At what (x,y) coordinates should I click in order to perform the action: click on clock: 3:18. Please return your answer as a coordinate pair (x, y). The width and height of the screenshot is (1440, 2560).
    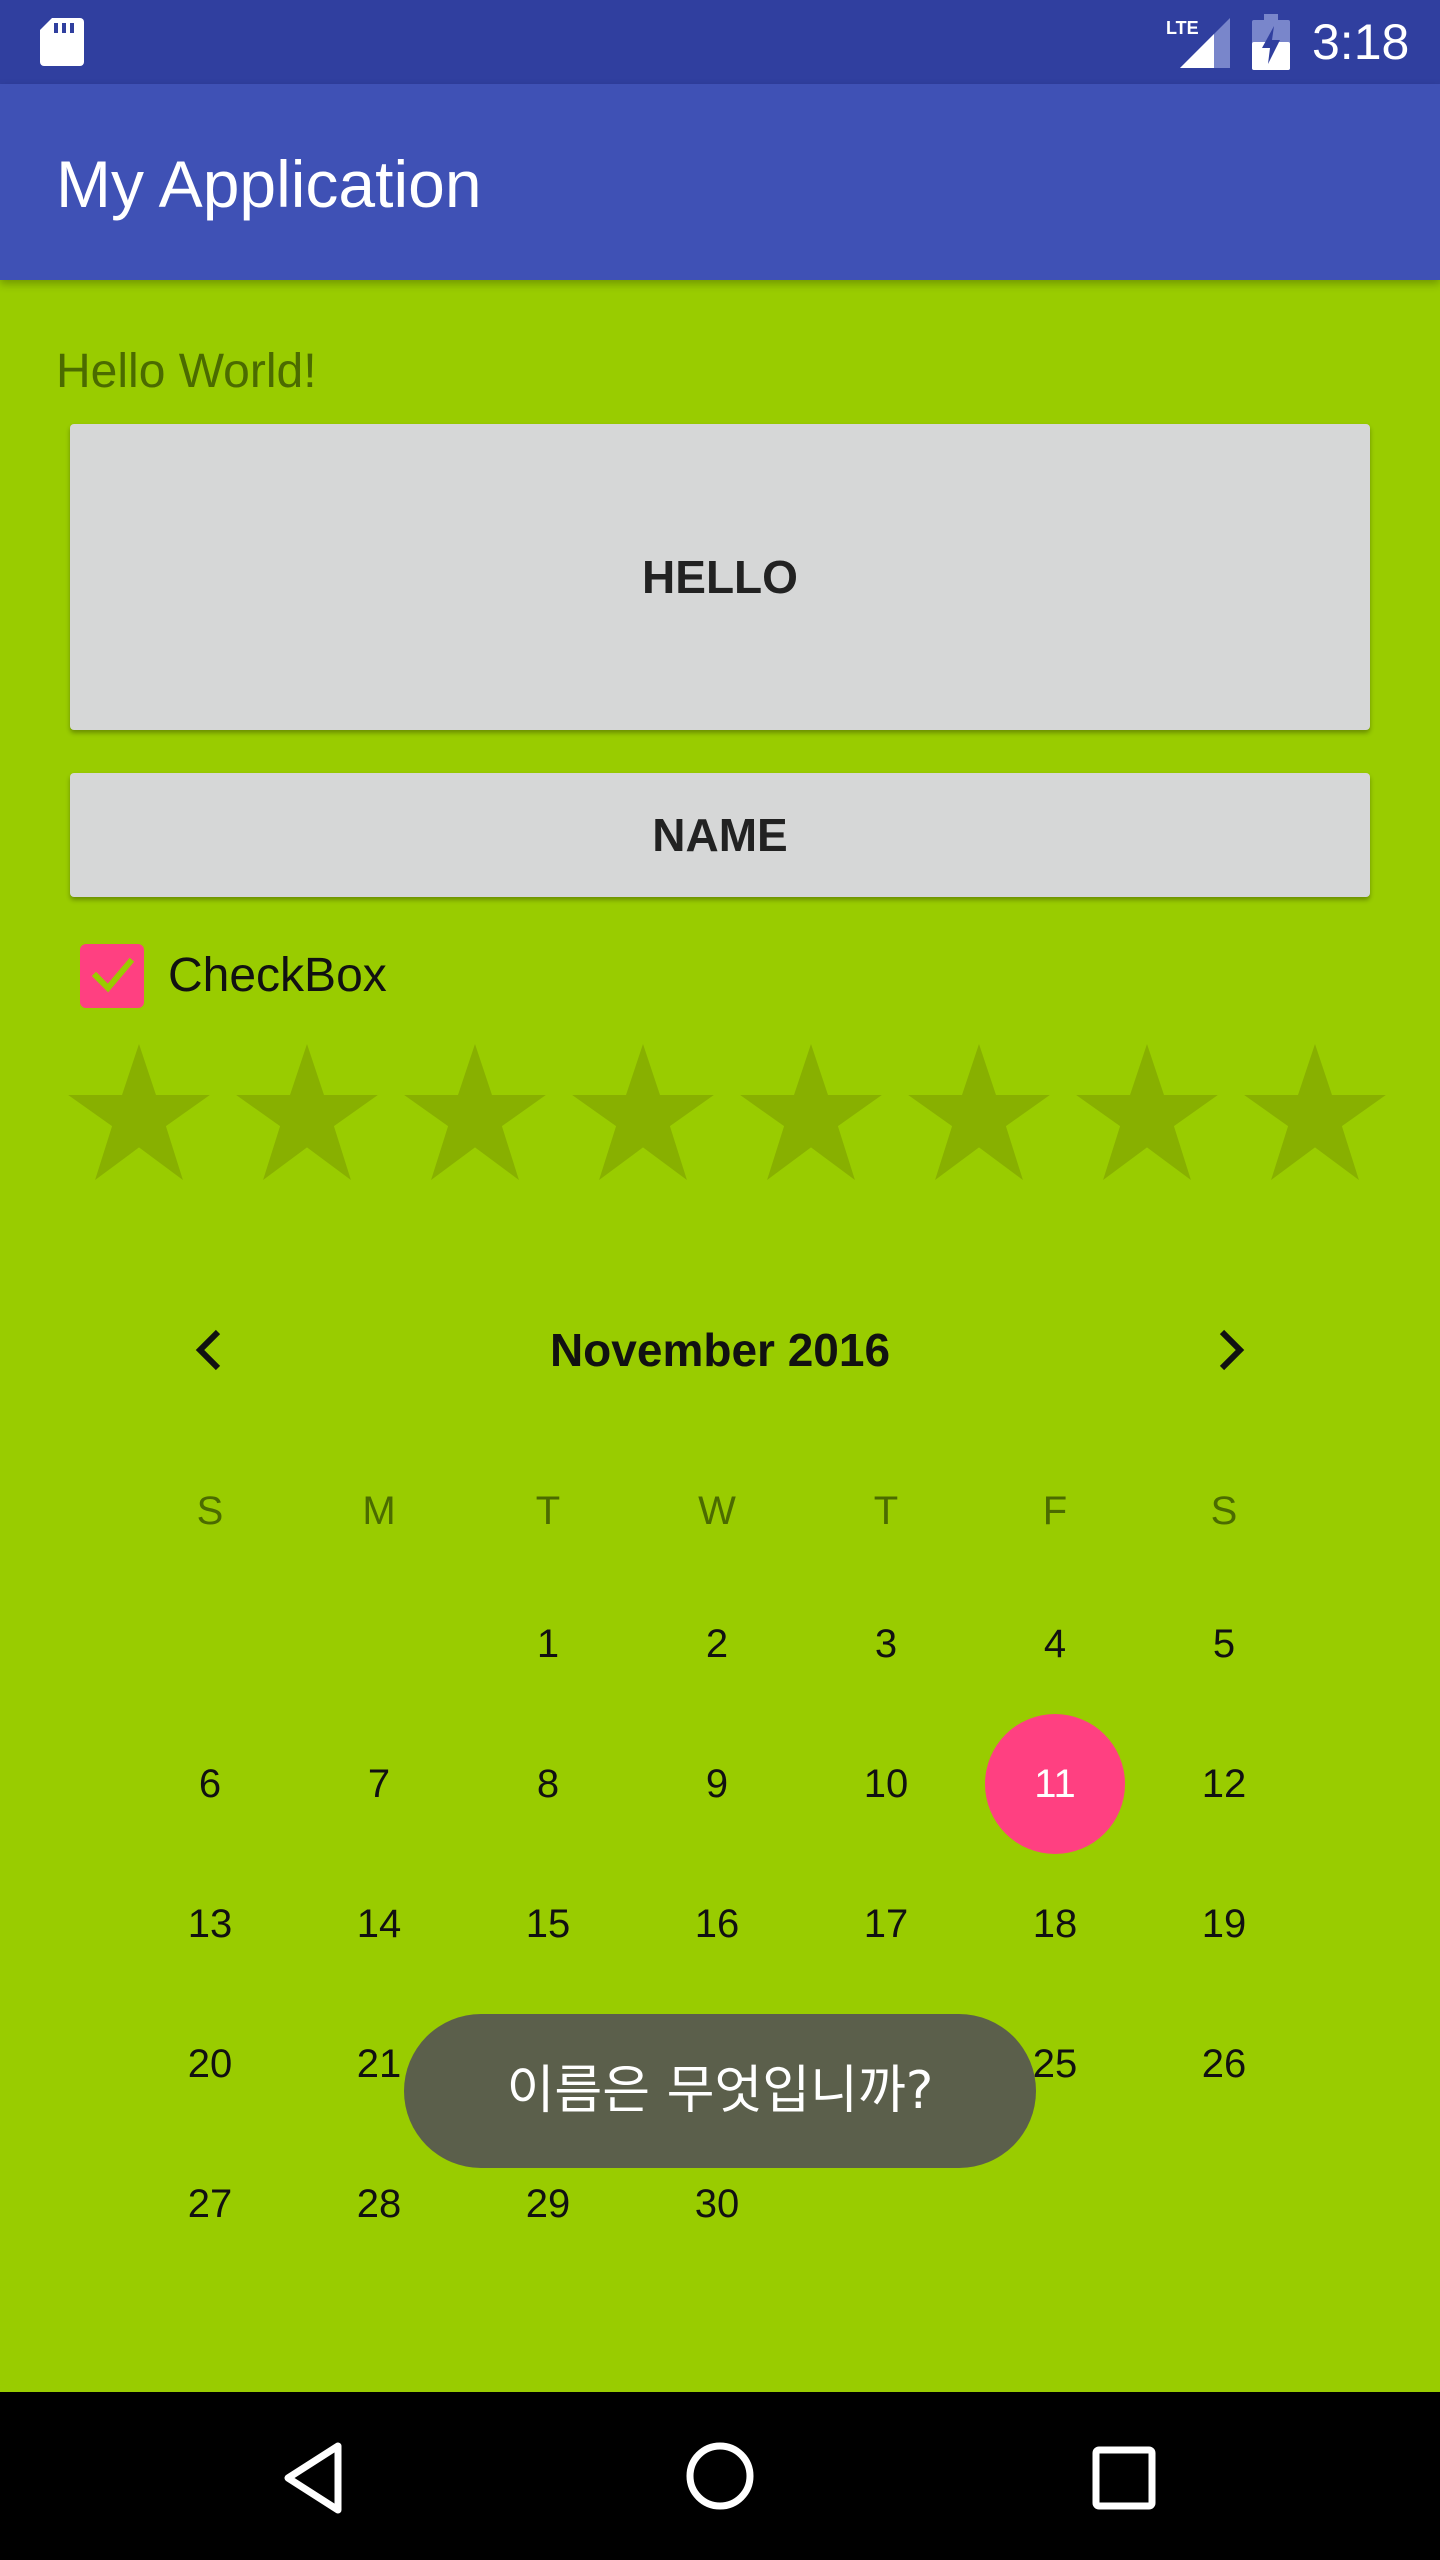
    Looking at the image, I should click on (1361, 42).